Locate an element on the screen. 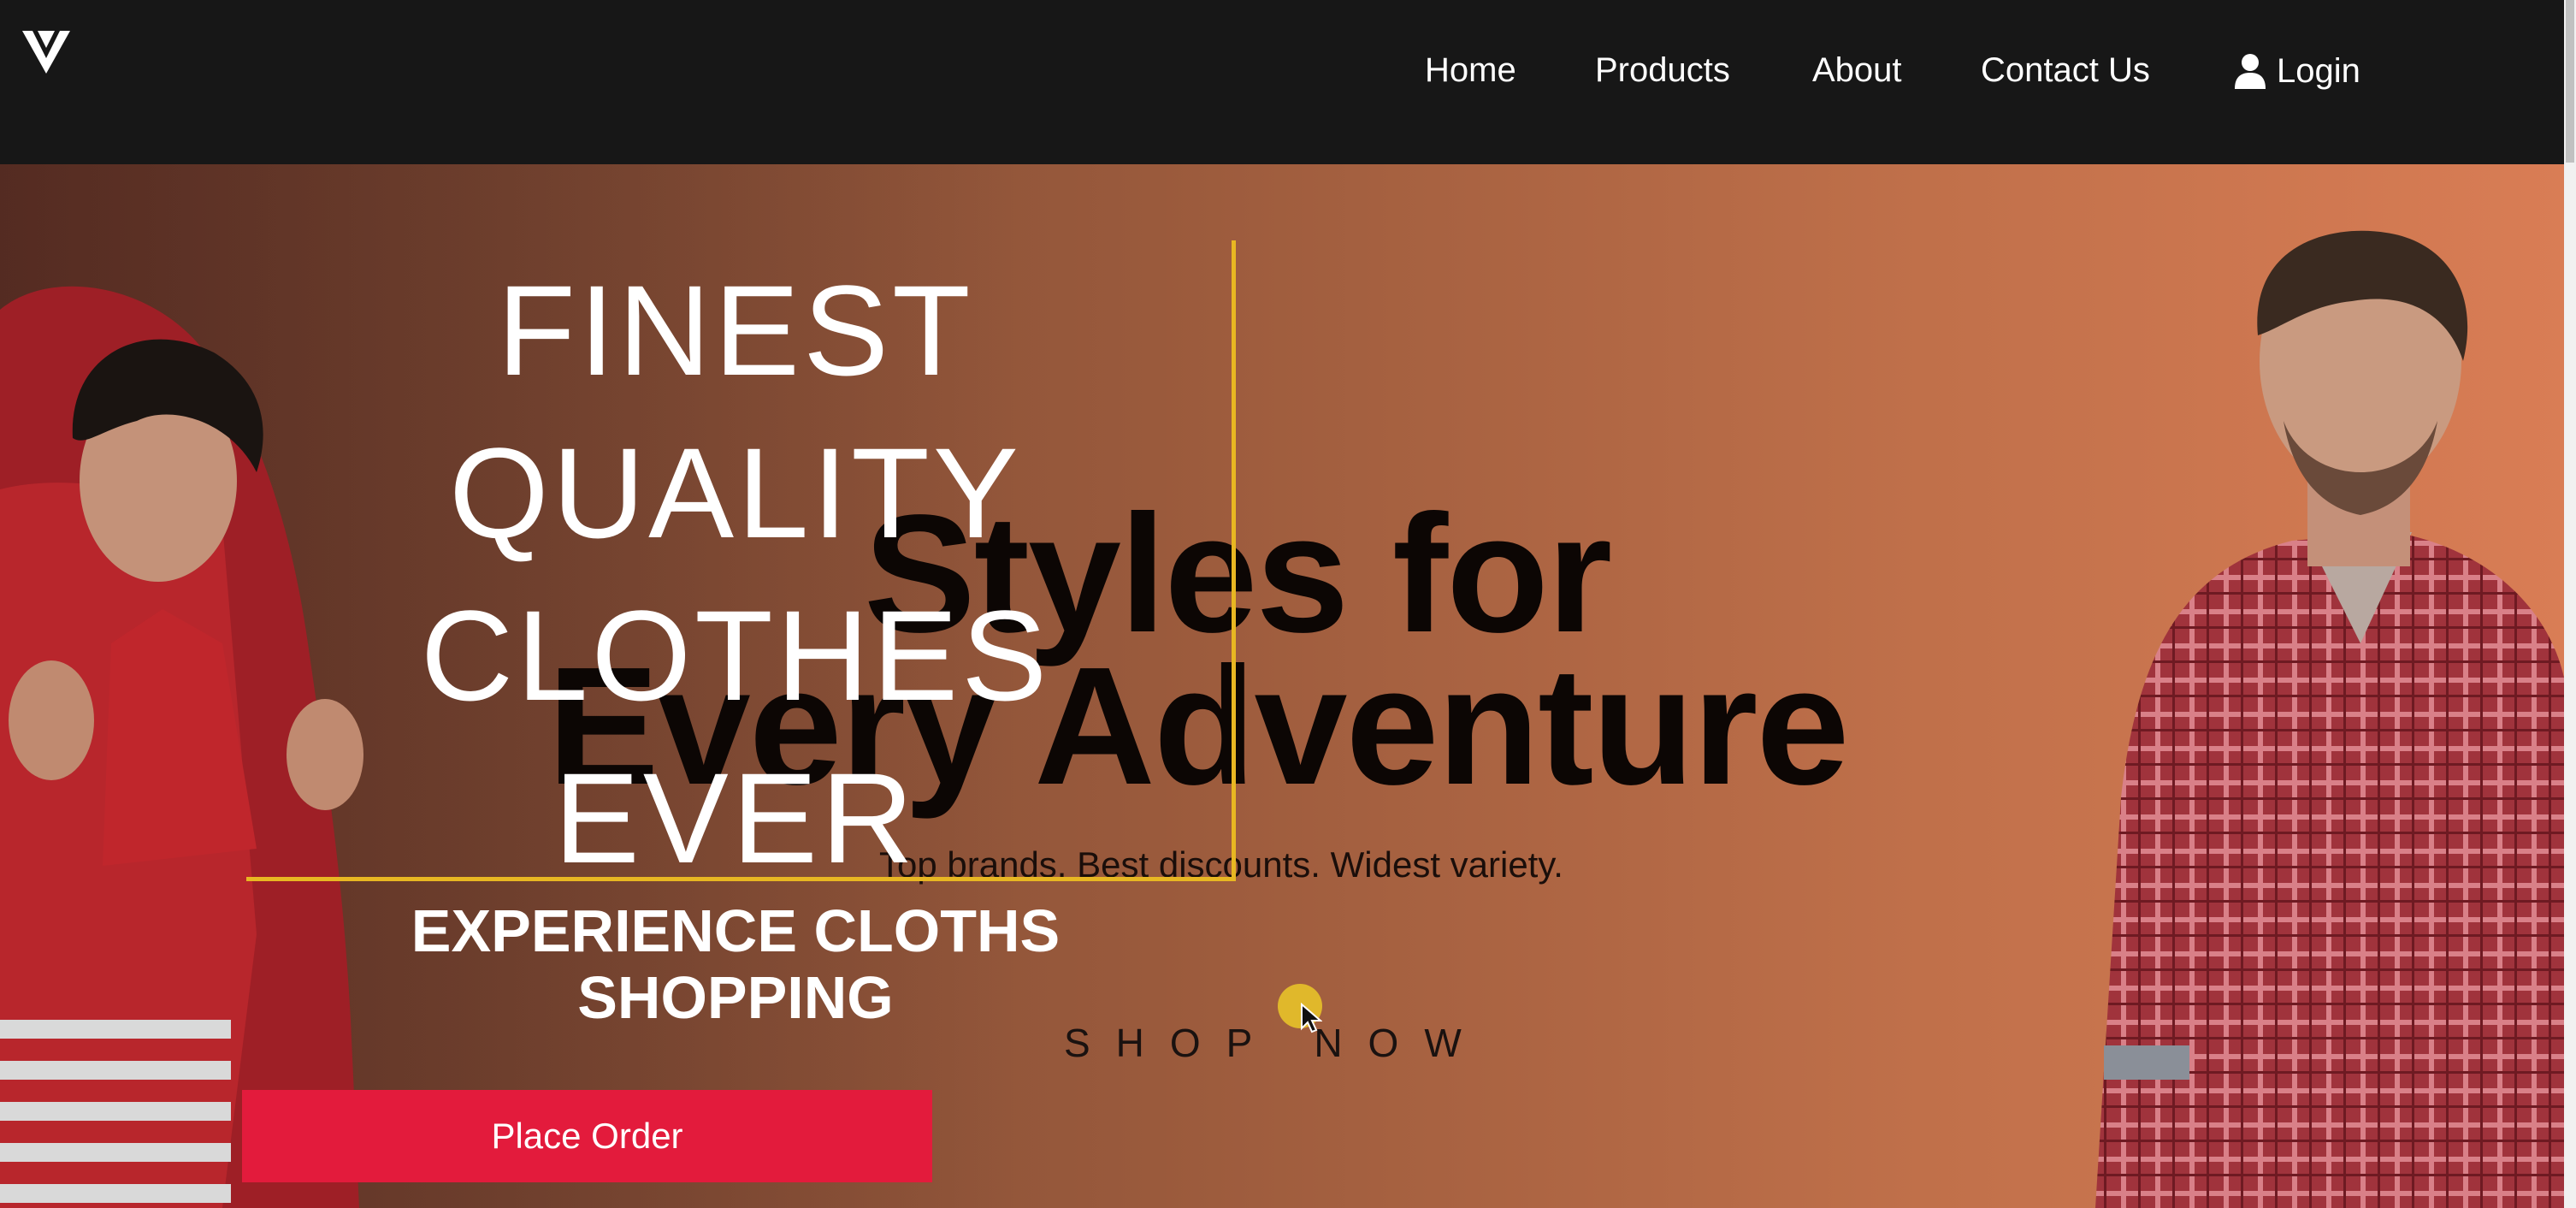 The width and height of the screenshot is (2576, 1208). user-icon is located at coordinates (2250, 71).